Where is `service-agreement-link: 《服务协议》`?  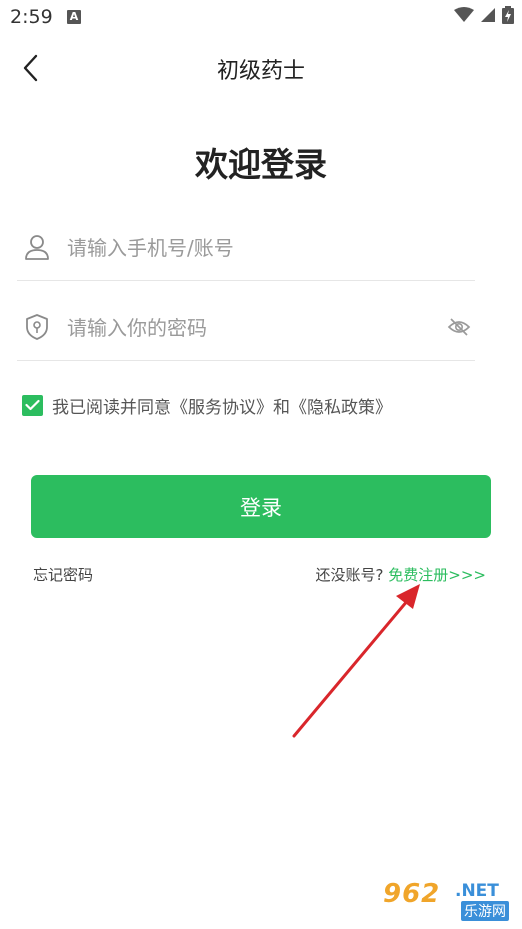
service-agreement-link: 《服务协议》 is located at coordinates (222, 408).